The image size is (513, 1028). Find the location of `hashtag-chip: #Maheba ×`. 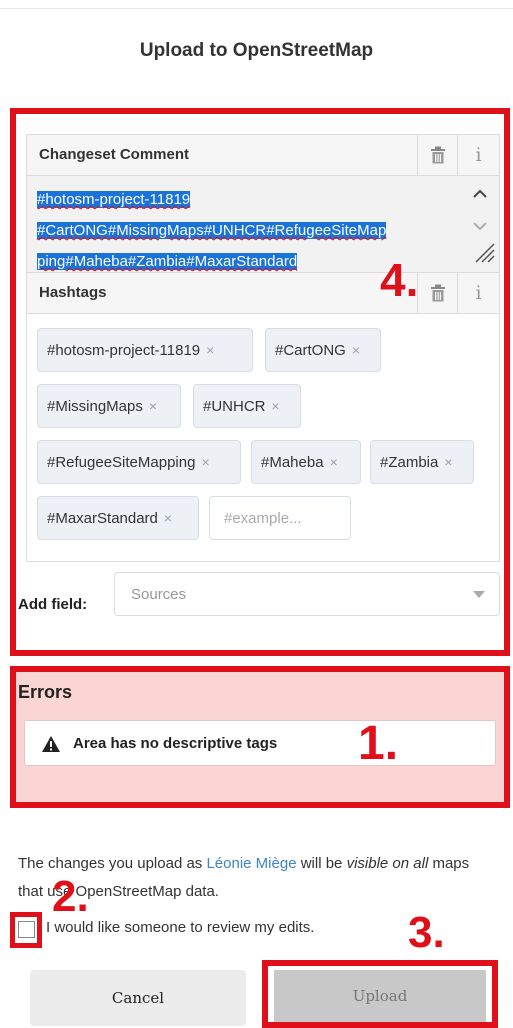

hashtag-chip: #Maheba × is located at coordinates (306, 462).